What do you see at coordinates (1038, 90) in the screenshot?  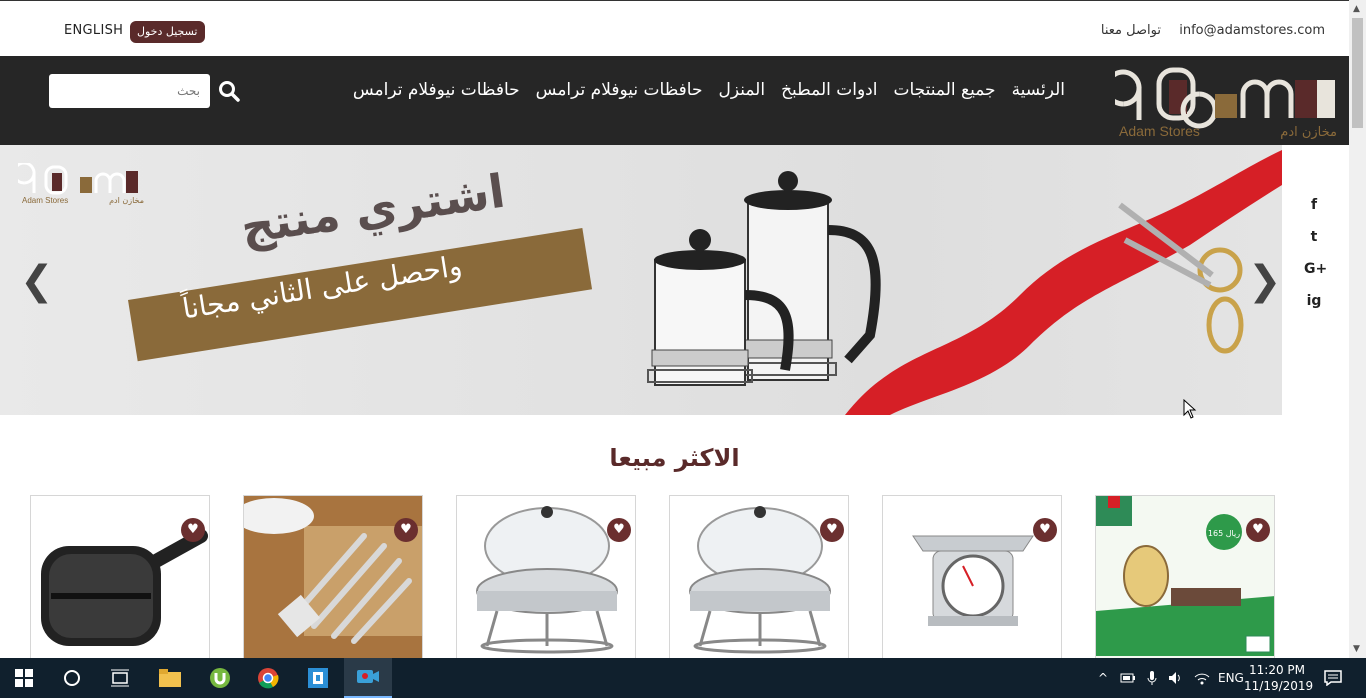 I see `nav-item-home: الرئسية` at bounding box center [1038, 90].